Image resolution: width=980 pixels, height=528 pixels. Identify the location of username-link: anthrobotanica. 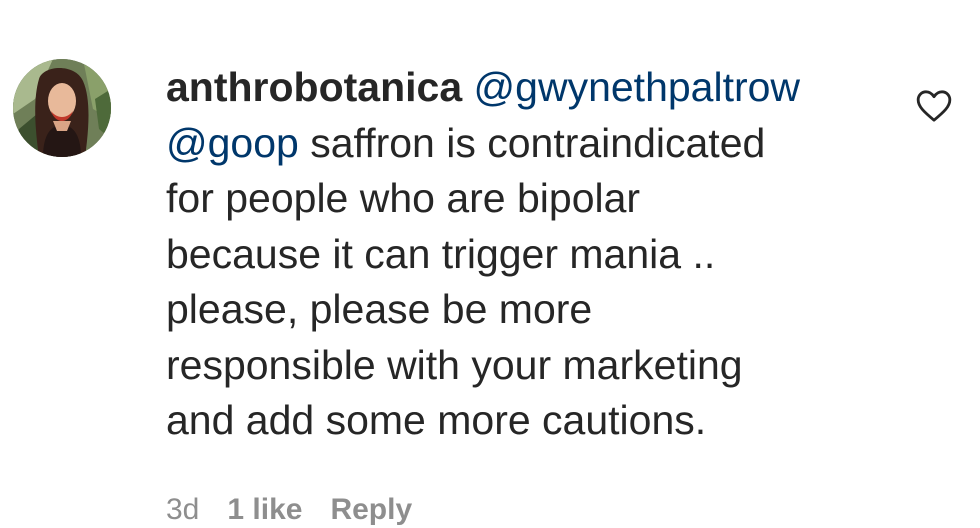
(314, 87).